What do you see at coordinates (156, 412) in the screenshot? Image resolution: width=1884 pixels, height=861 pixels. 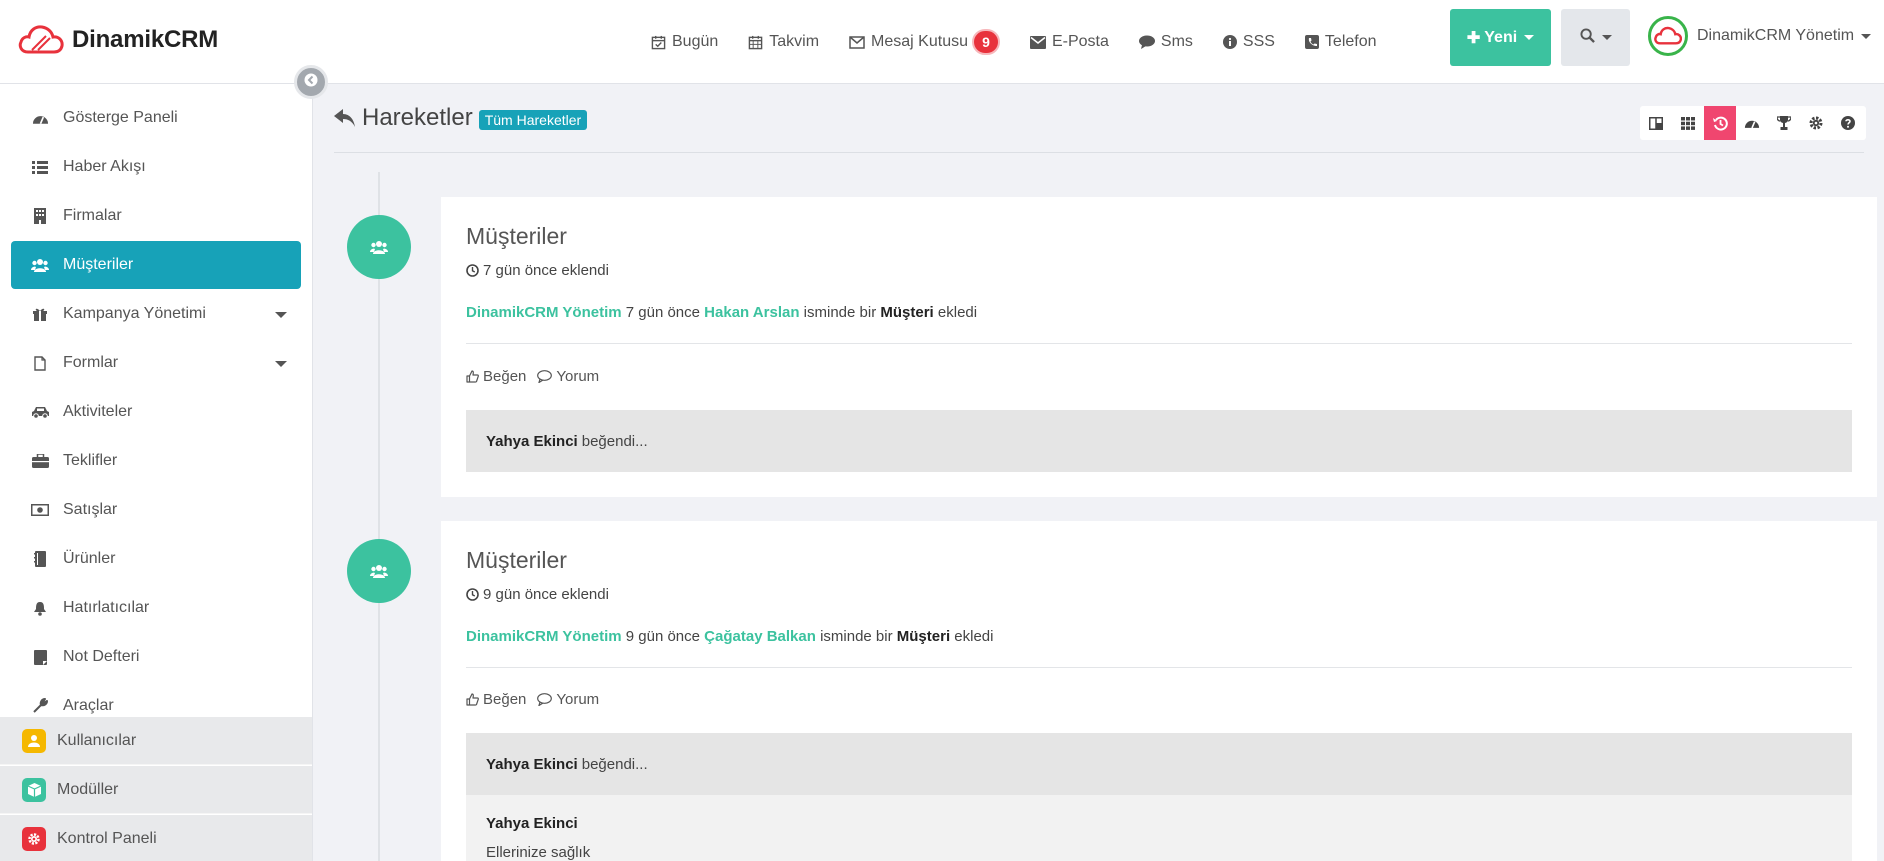 I see `sidebar-item-aktiviteler: Aktiviteler` at bounding box center [156, 412].